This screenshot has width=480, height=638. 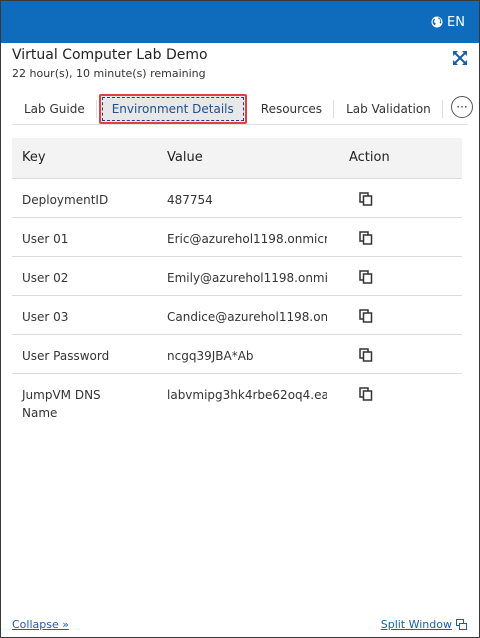 I want to click on top-bar: EN, so click(x=240, y=22).